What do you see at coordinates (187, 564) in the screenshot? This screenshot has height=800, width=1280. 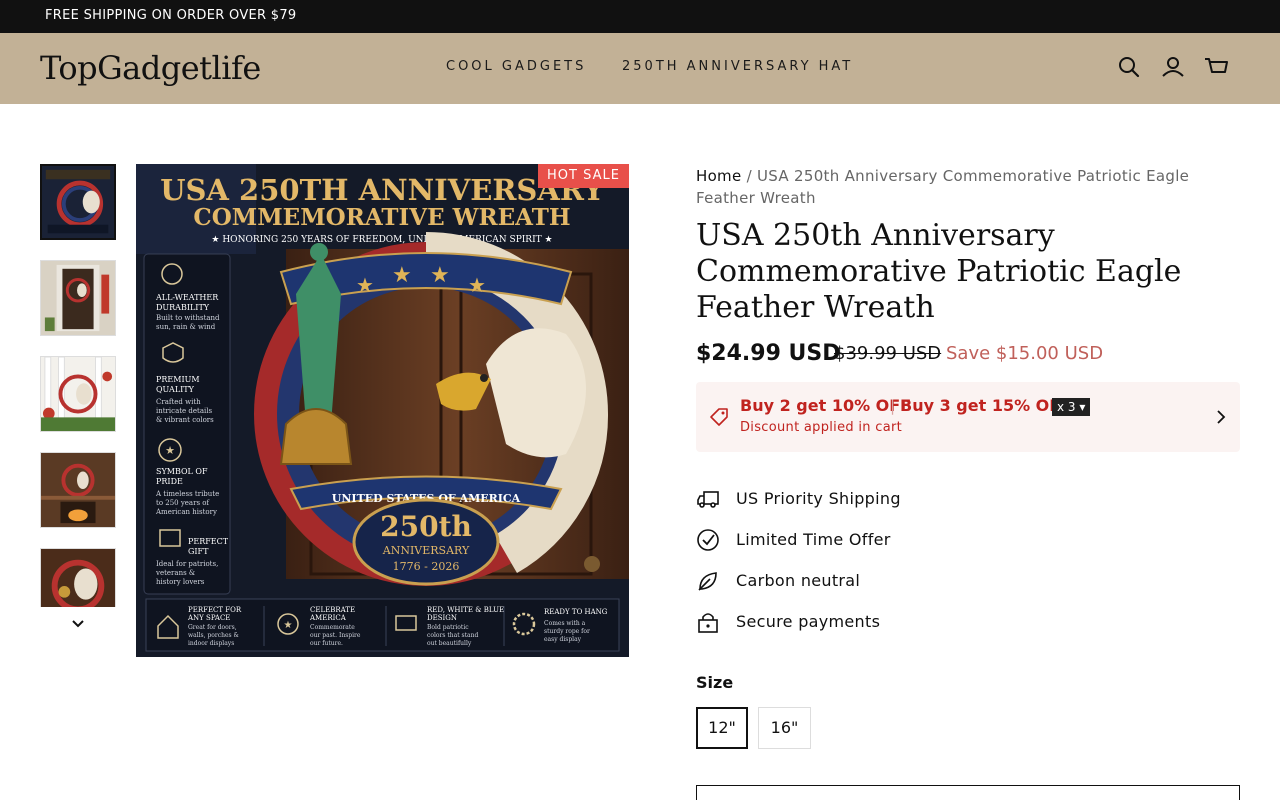 I see `feature-4-desc1: Ideal for patriots,` at bounding box center [187, 564].